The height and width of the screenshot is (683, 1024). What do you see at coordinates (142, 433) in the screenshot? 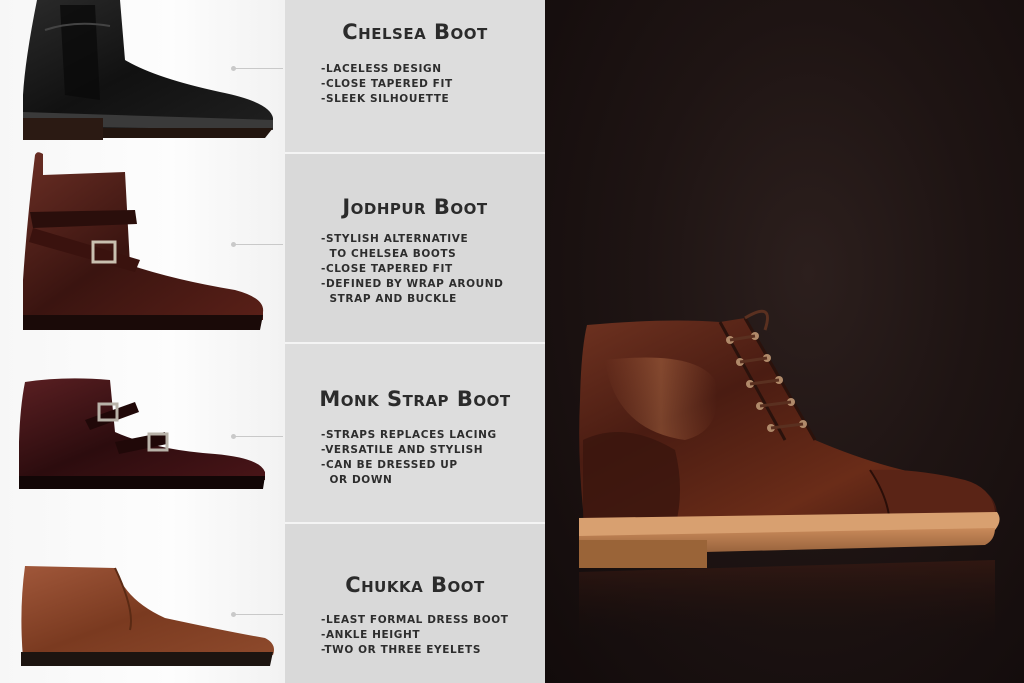
I see `monk-strap-boot-image` at bounding box center [142, 433].